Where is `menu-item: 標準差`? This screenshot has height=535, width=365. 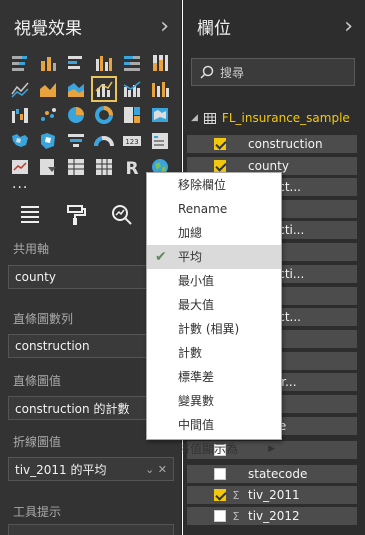
menu-item: 標準差 is located at coordinates (214, 377).